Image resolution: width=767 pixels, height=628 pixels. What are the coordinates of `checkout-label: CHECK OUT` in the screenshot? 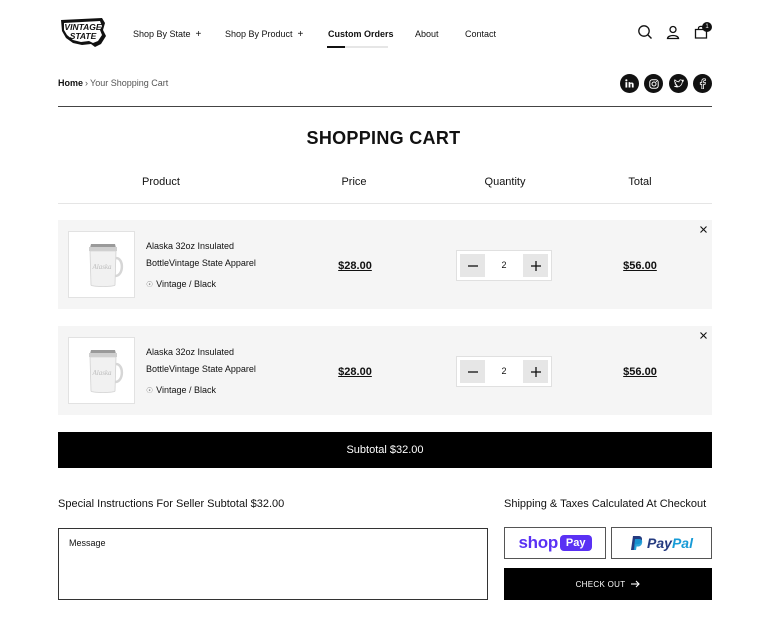 It's located at (600, 584).